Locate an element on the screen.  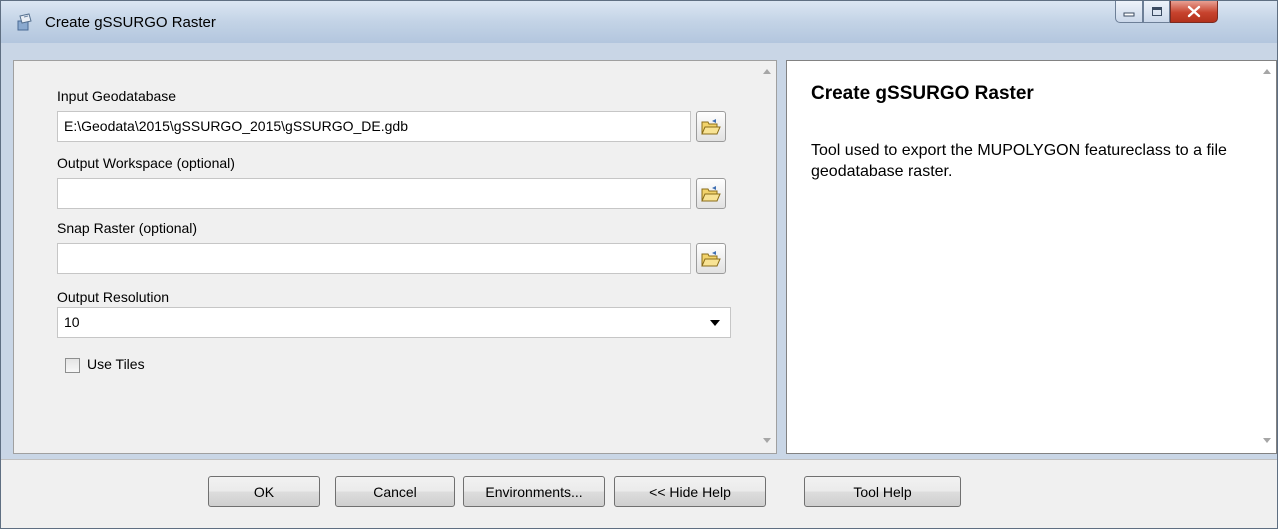
minimize-button is located at coordinates (1129, 12).